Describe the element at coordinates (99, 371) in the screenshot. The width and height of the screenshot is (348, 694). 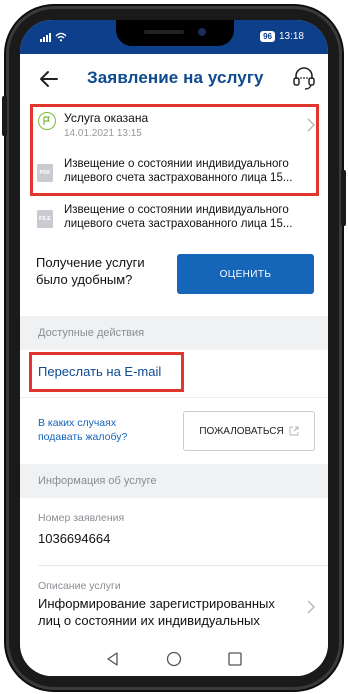
I see `forward-email-link: Переслать на E-mail` at that location.